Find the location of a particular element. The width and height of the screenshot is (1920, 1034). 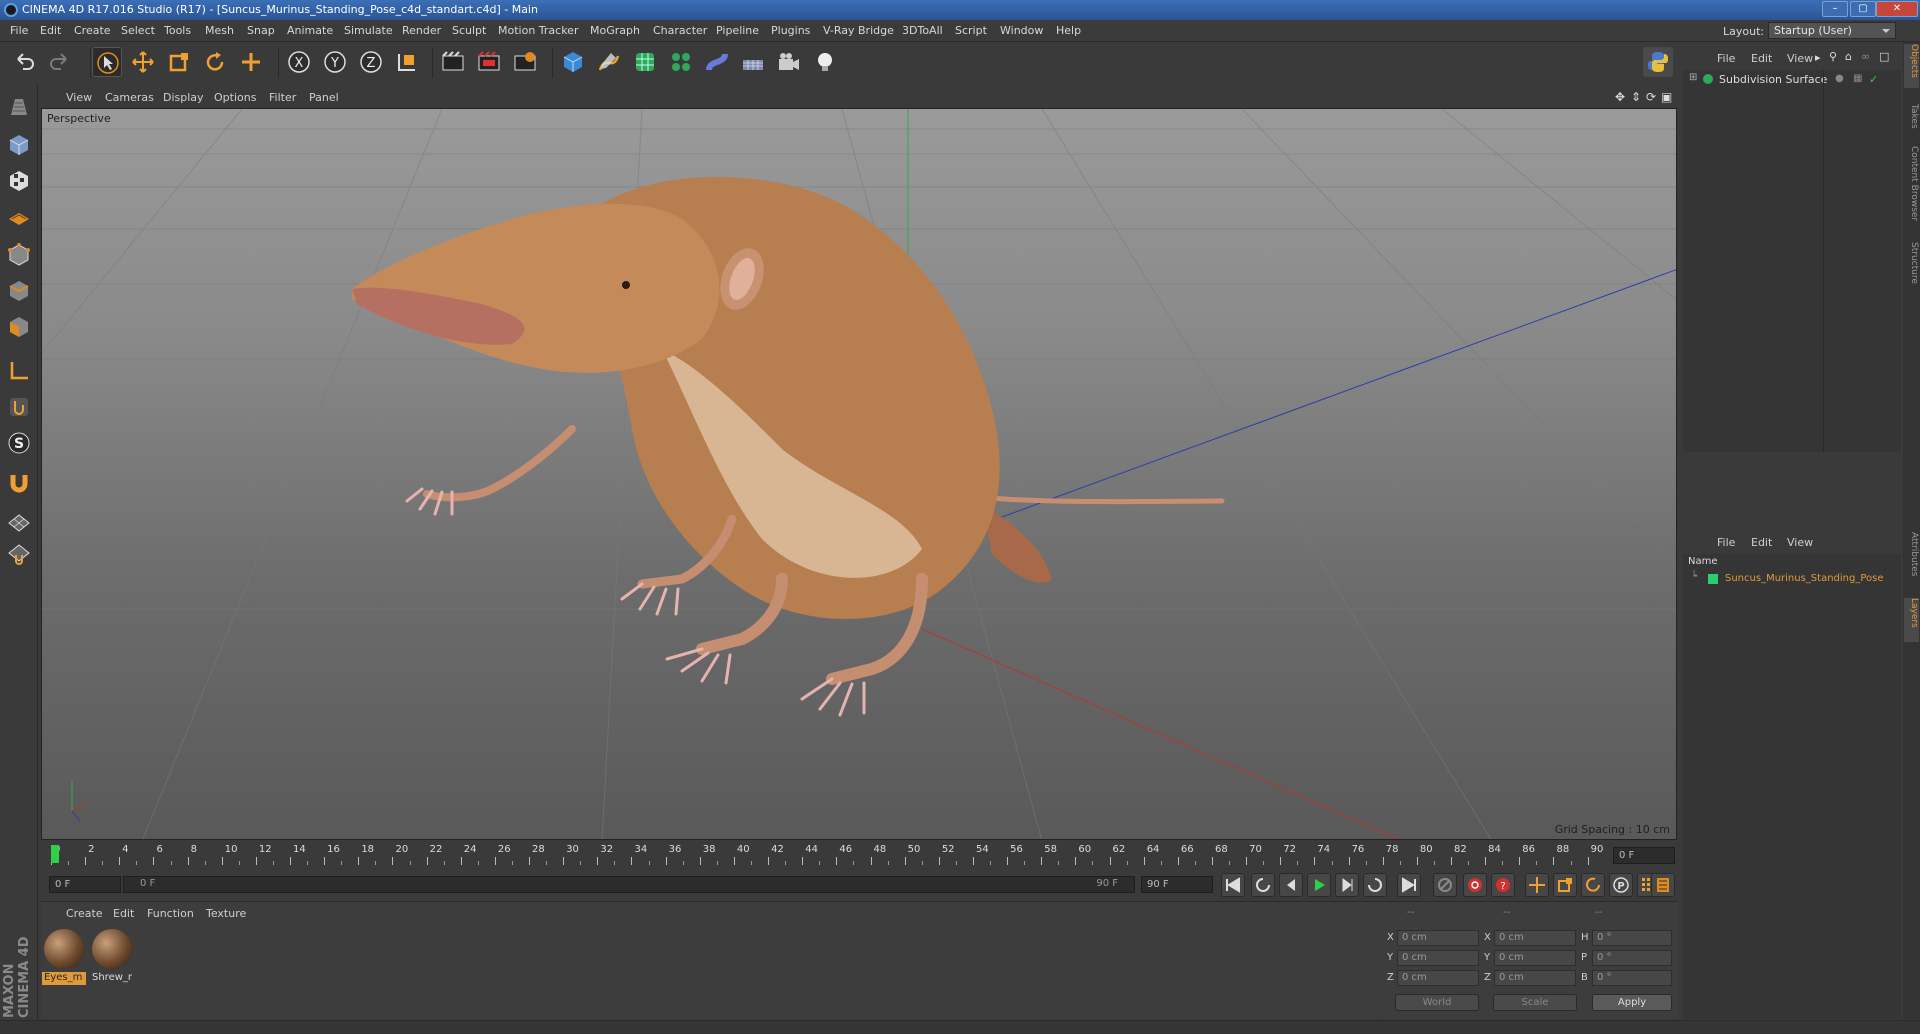

autokey-icon is located at coordinates (1475, 885).